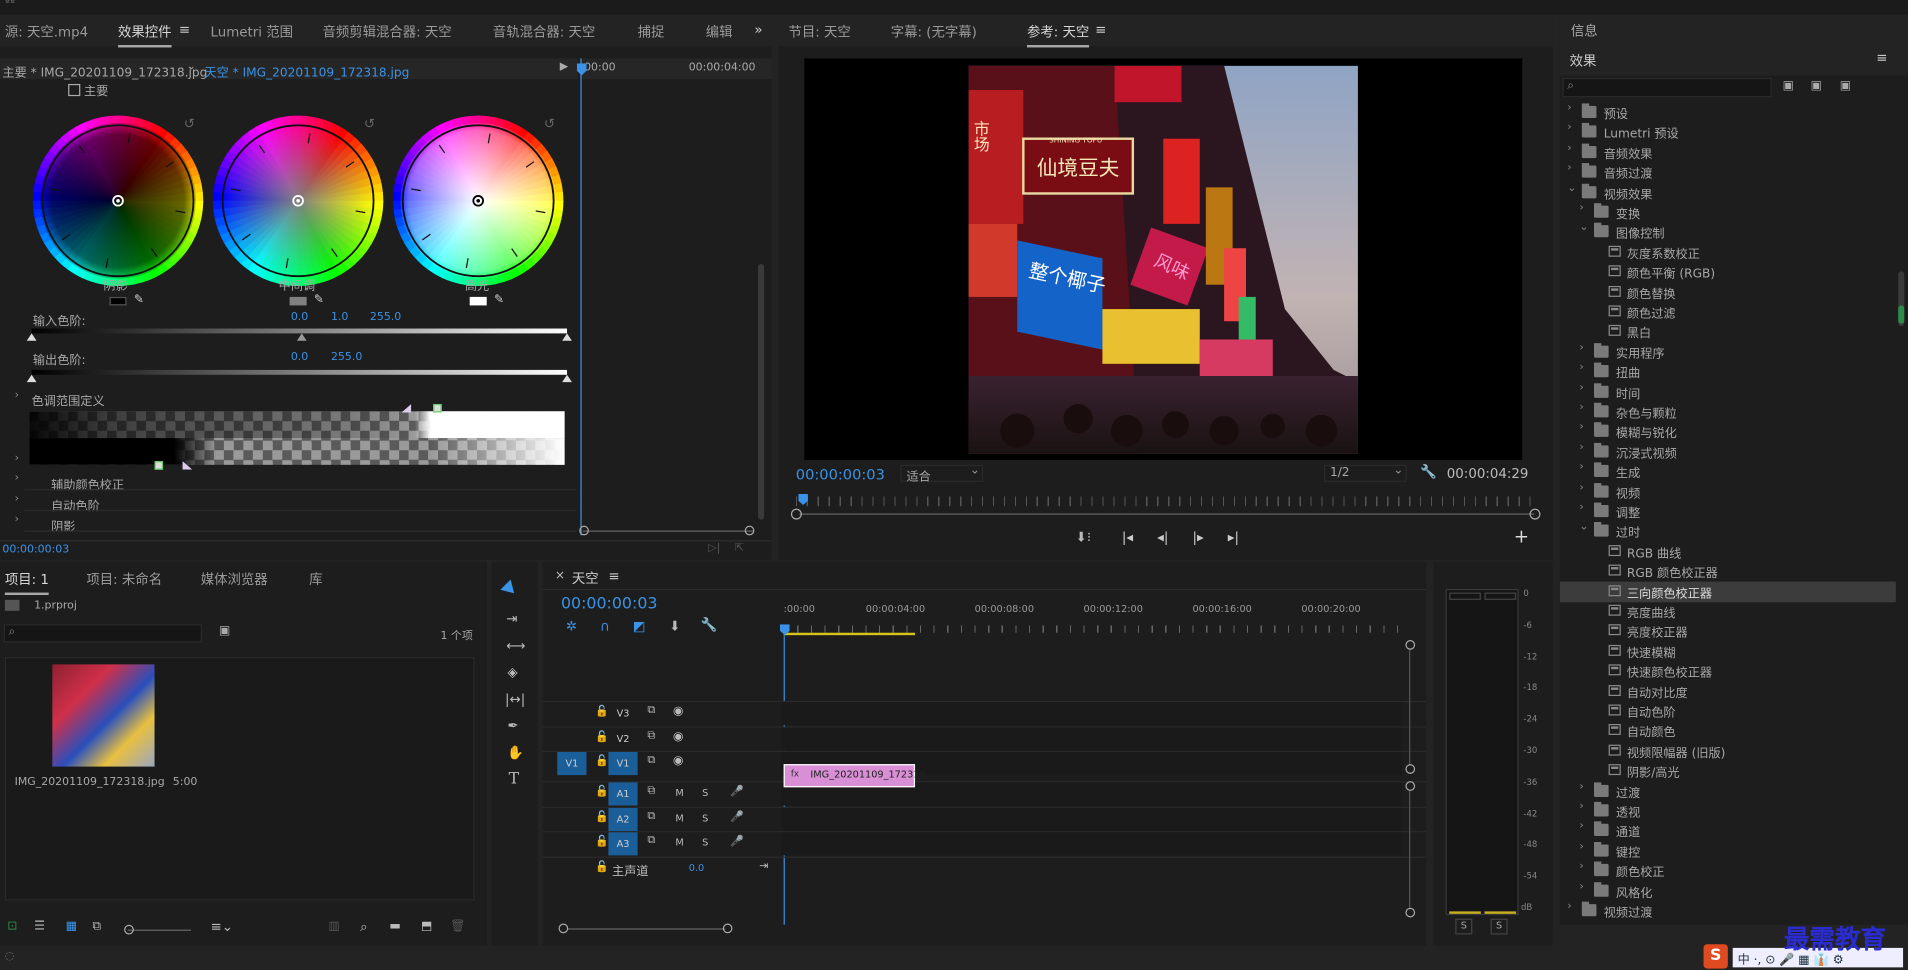  Describe the element at coordinates (1728, 332) in the screenshot. I see `effects-tree-item: 黑白` at that location.